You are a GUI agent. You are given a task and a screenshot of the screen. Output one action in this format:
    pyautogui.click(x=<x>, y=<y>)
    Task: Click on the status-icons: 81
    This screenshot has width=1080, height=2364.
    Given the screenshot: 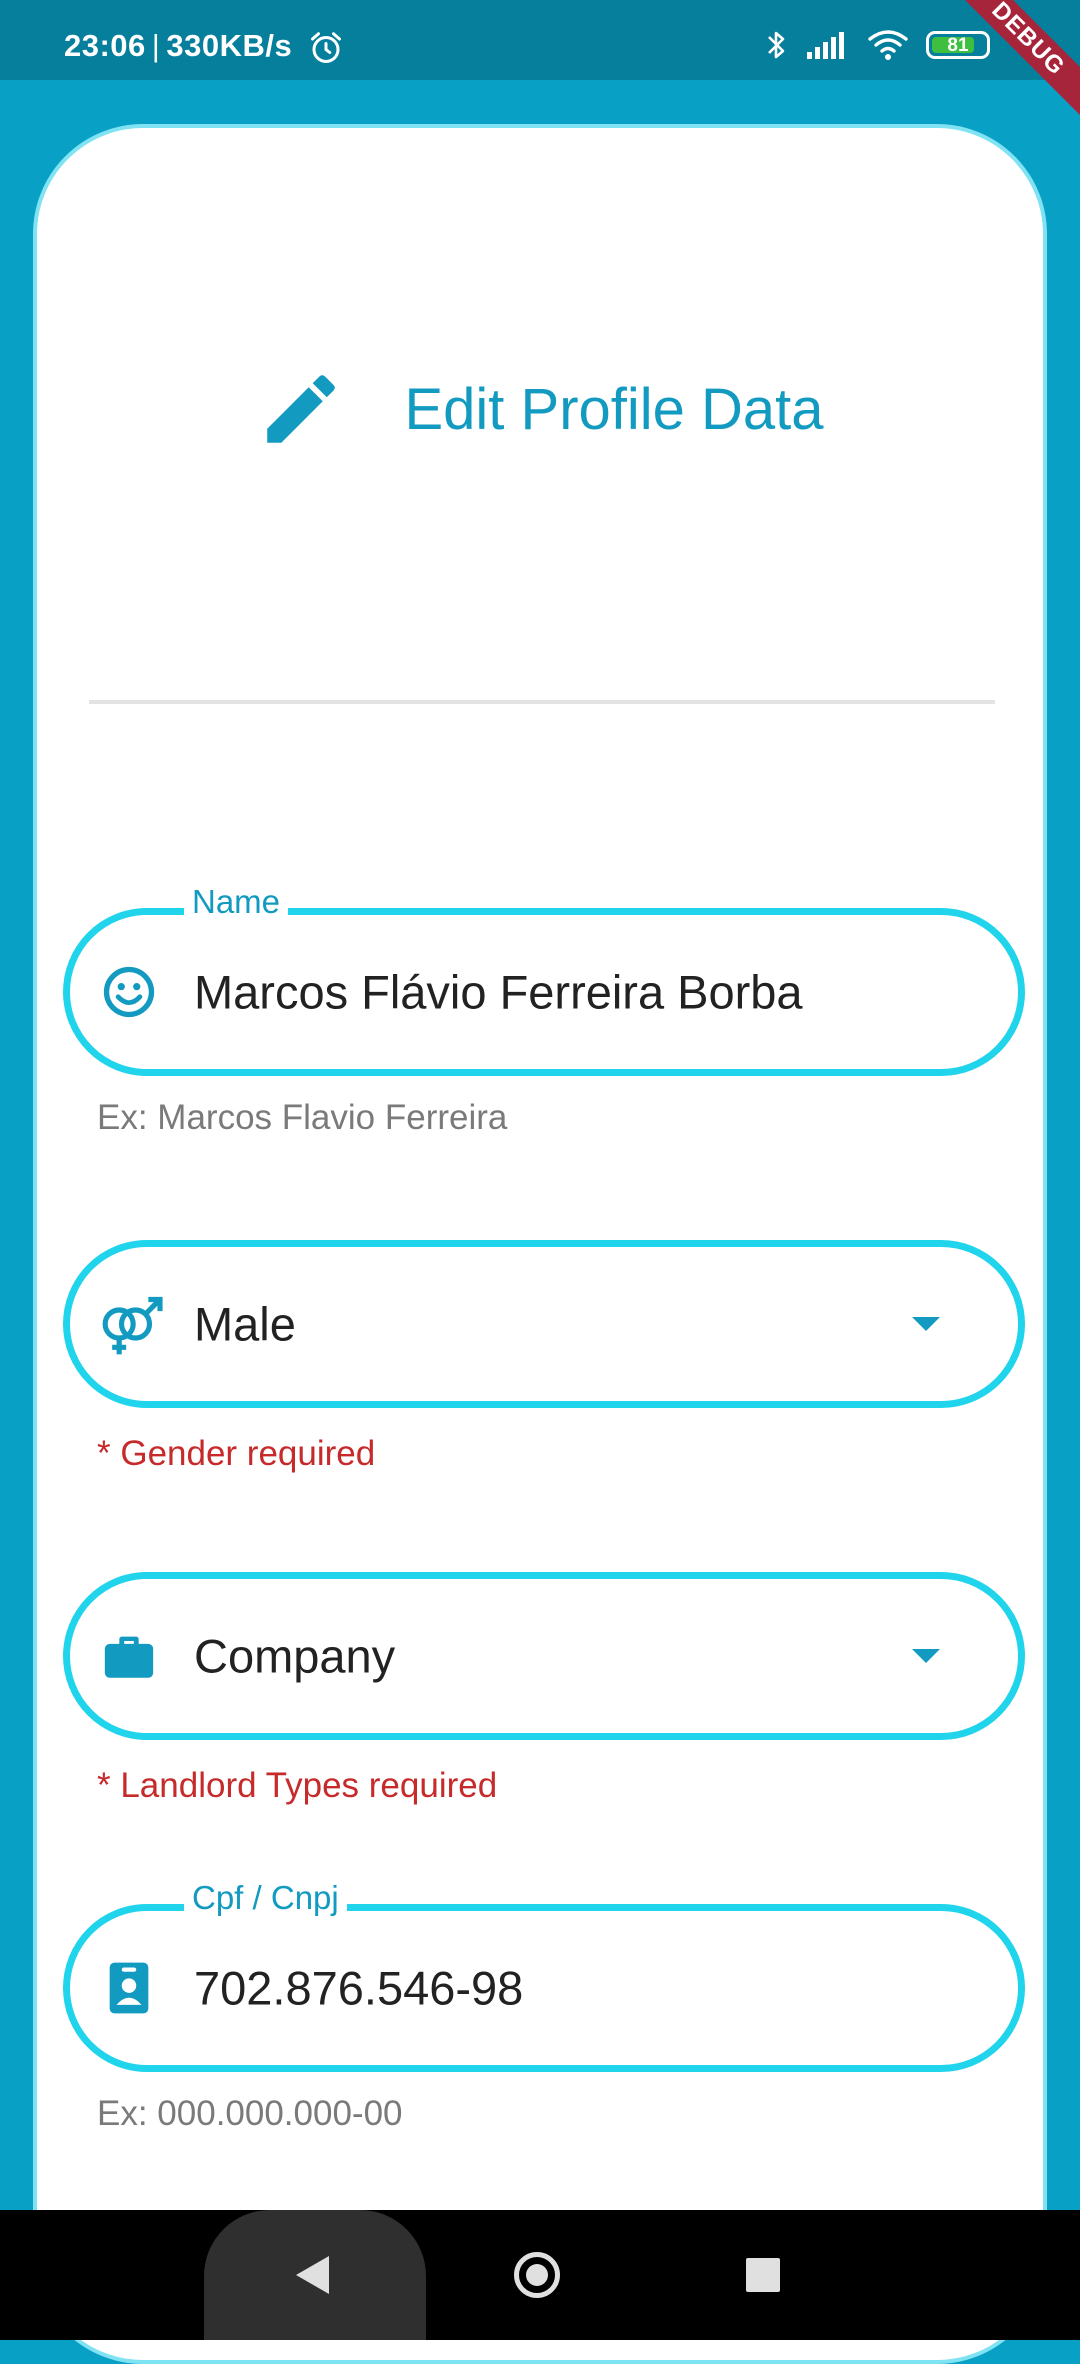 What is the action you would take?
    pyautogui.click(x=878, y=45)
    